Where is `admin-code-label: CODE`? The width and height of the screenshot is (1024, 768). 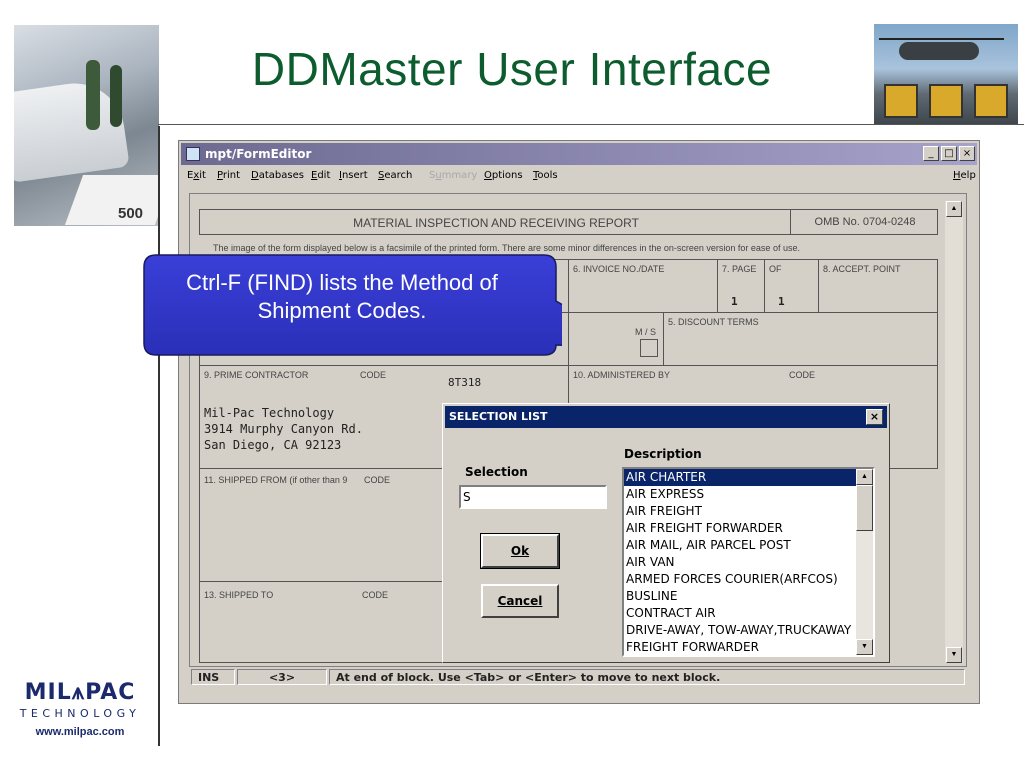
admin-code-label: CODE is located at coordinates (802, 375).